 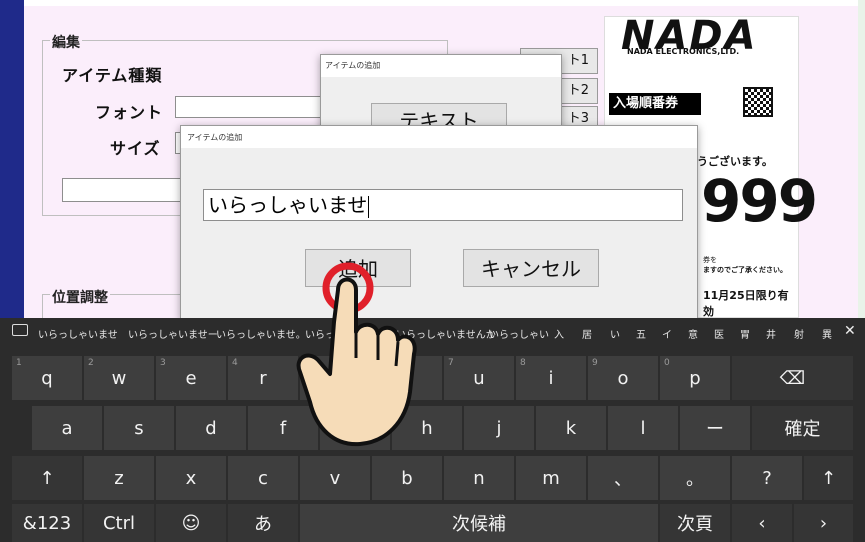 What do you see at coordinates (369, 206) in the screenshot?
I see `text-cursor` at bounding box center [369, 206].